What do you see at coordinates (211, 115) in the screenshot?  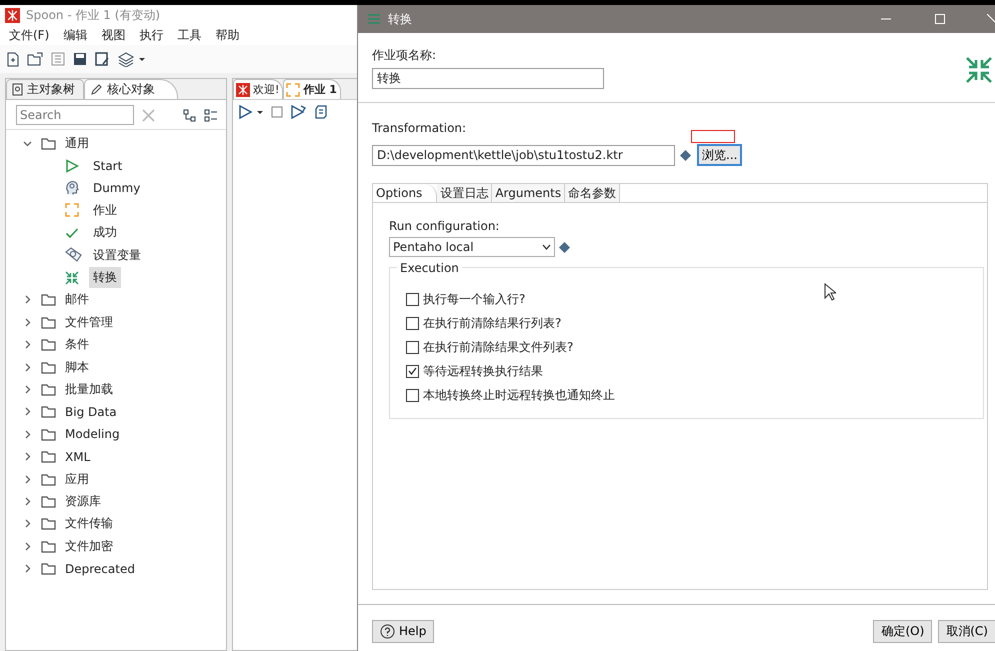 I see `expand-list-icon` at bounding box center [211, 115].